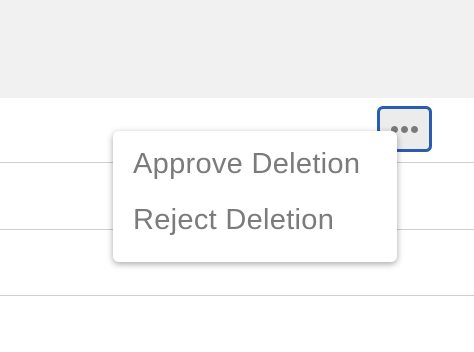 This screenshot has width=474, height=352. I want to click on row-divider, so click(237, 295).